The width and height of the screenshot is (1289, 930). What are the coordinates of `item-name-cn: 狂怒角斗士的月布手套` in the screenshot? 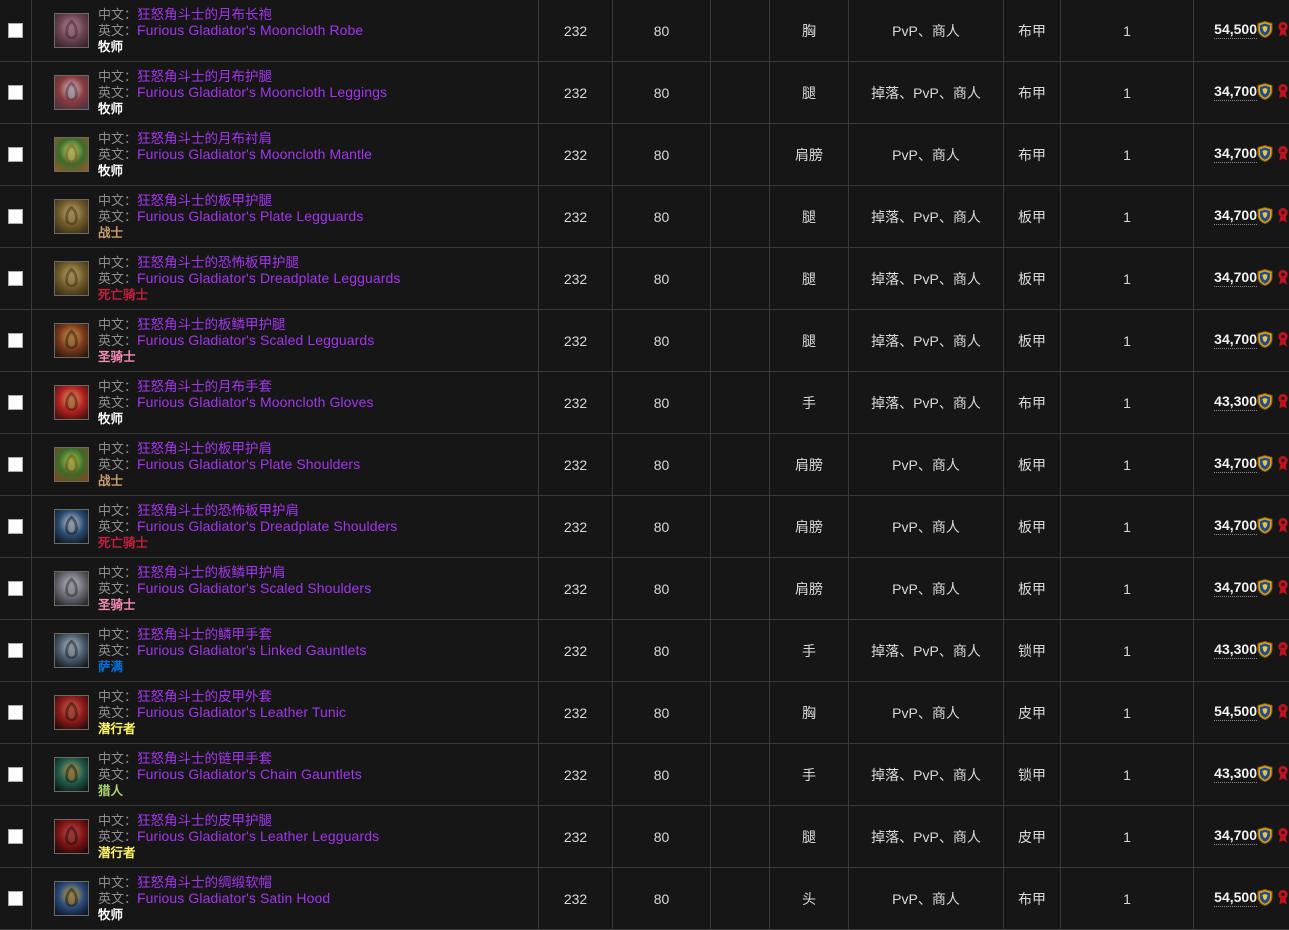 It's located at (204, 386).